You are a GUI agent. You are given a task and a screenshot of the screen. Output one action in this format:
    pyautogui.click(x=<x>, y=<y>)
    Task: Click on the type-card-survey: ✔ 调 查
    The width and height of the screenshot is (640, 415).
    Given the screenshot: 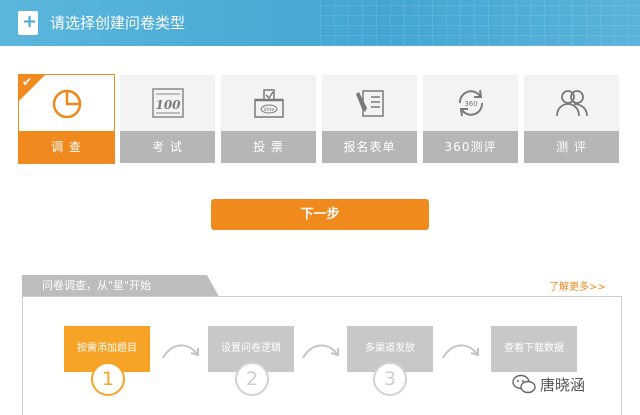 What is the action you would take?
    pyautogui.click(x=66, y=119)
    